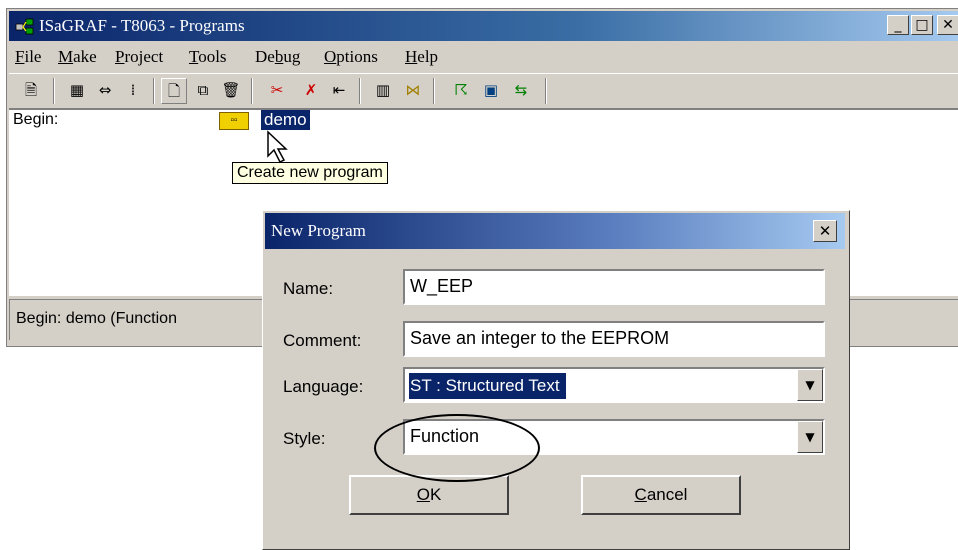  Describe the element at coordinates (96, 318) in the screenshot. I see `status-text: Begin: demo (Function` at that location.